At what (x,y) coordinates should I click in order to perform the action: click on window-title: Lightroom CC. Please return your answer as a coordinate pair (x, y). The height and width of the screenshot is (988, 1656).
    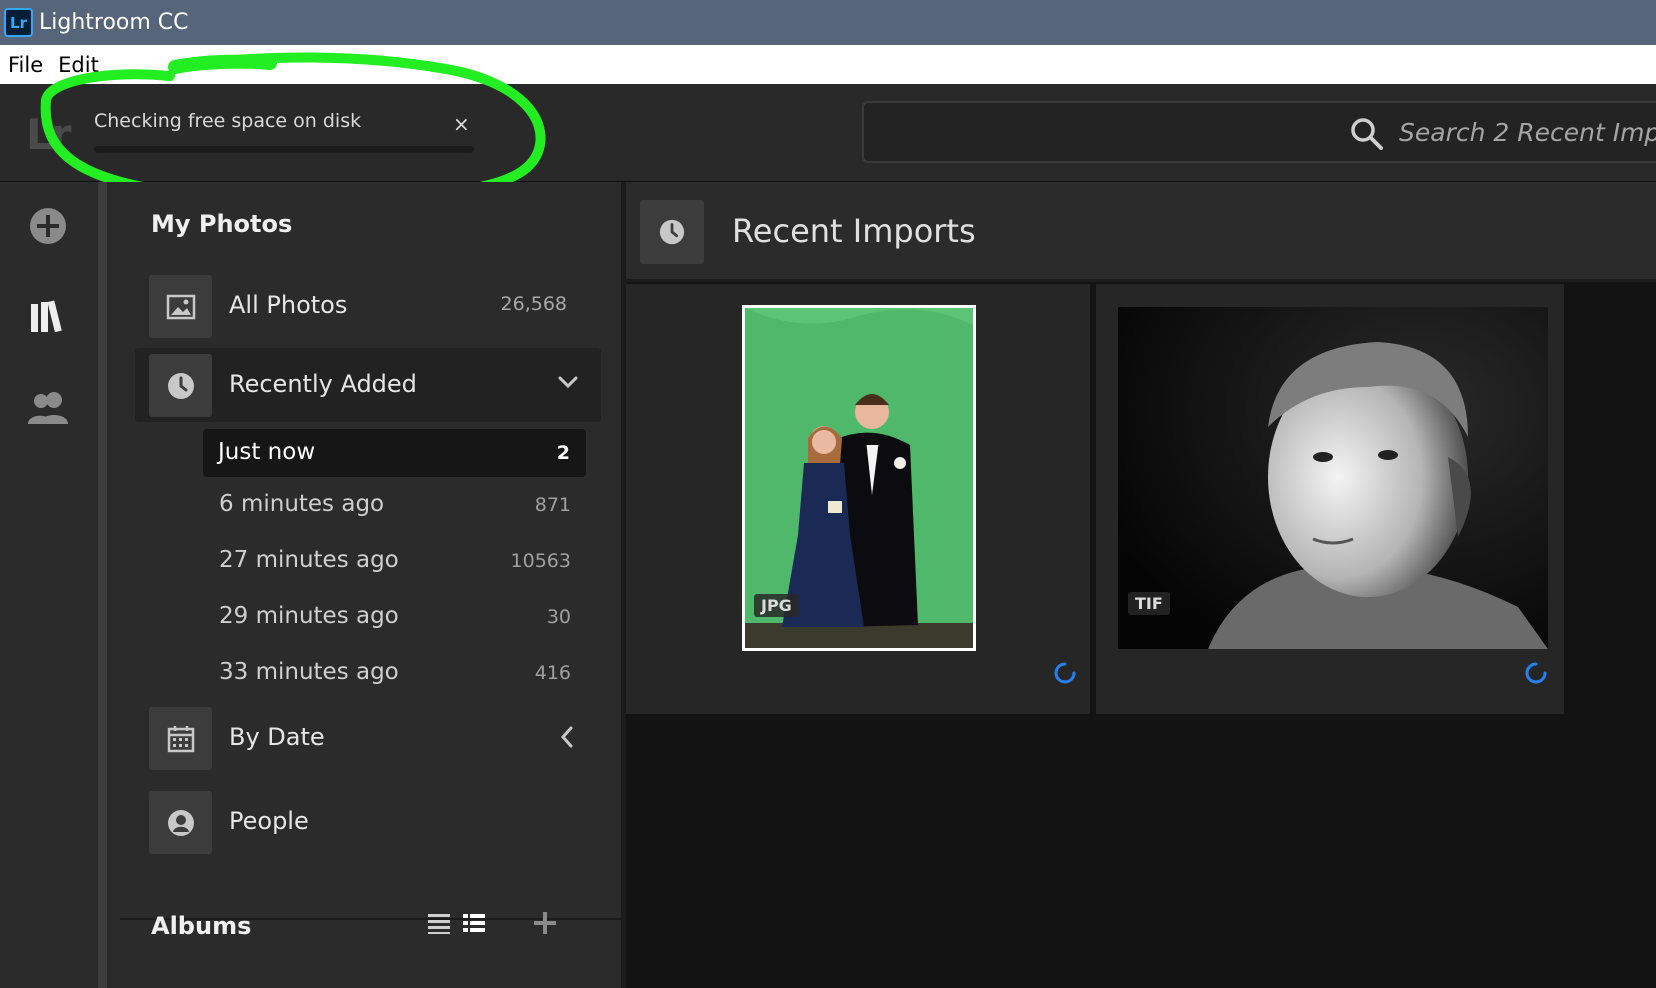
    Looking at the image, I should click on (114, 22).